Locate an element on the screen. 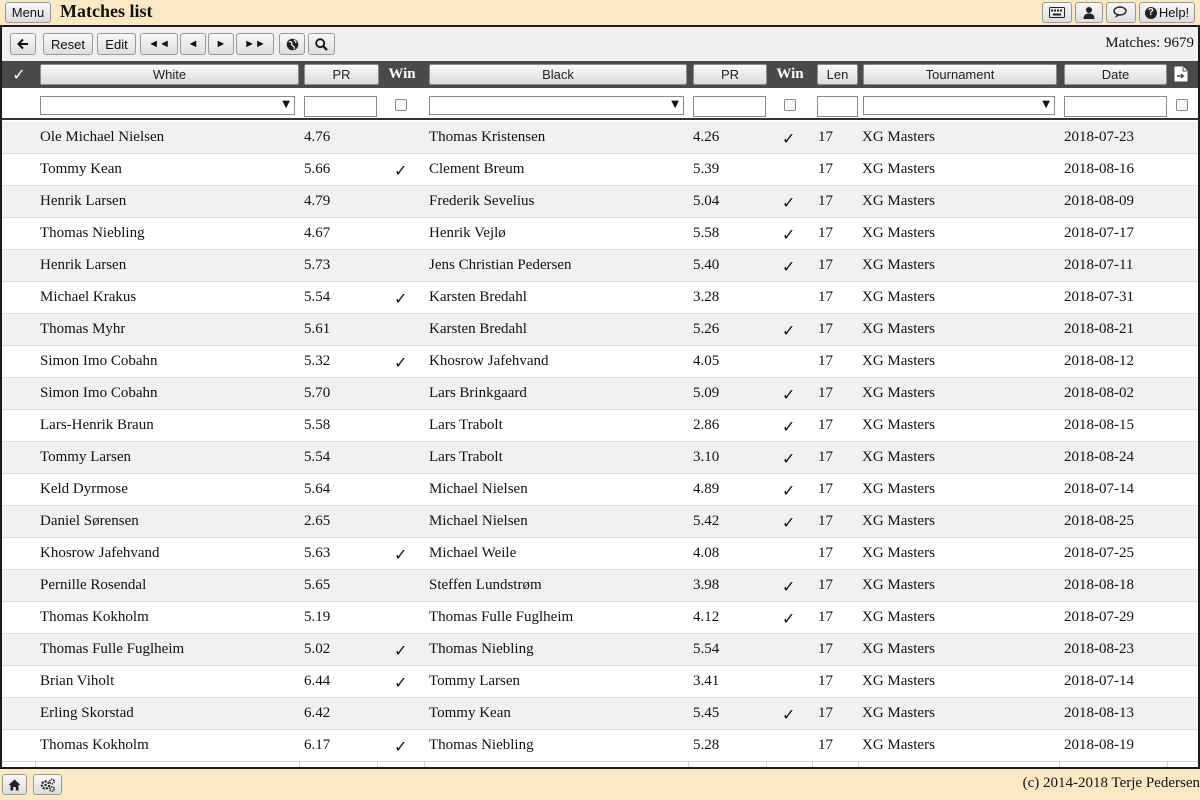 This screenshot has width=1200, height=800. settings-button is located at coordinates (47, 784).